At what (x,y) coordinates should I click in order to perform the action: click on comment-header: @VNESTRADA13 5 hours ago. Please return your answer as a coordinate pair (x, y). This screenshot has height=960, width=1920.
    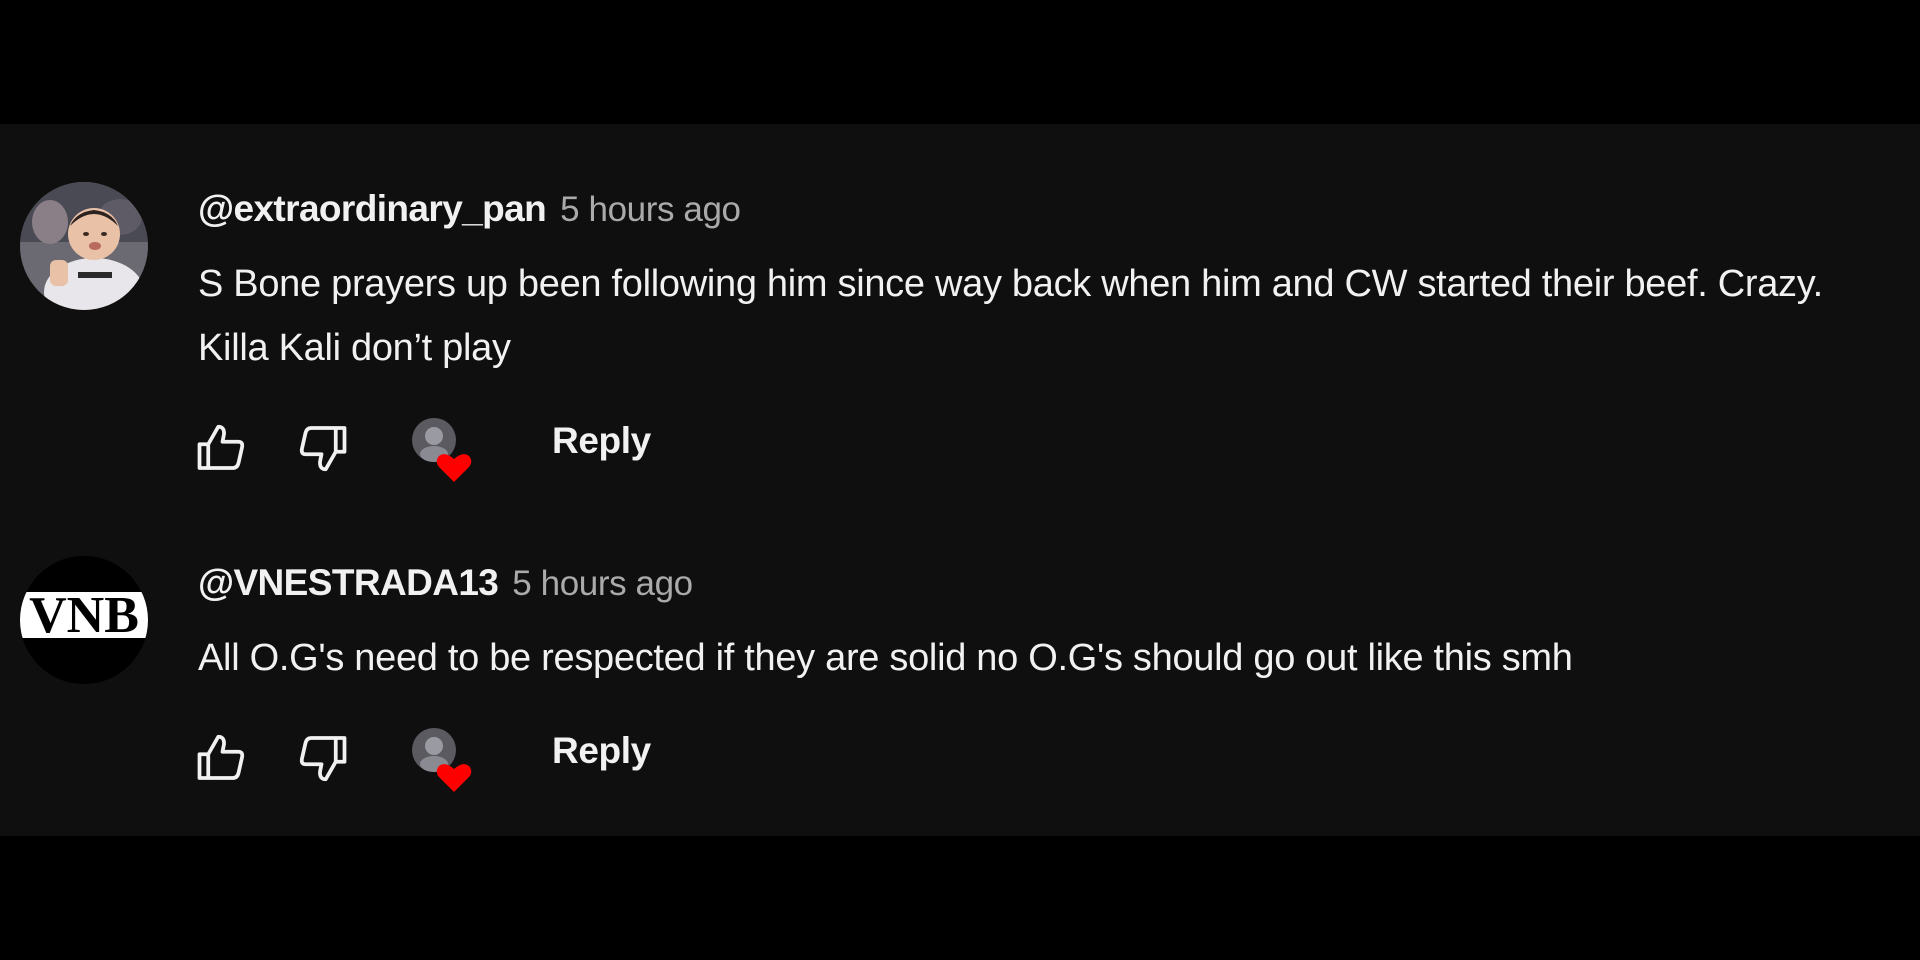
    Looking at the image, I should click on (445, 583).